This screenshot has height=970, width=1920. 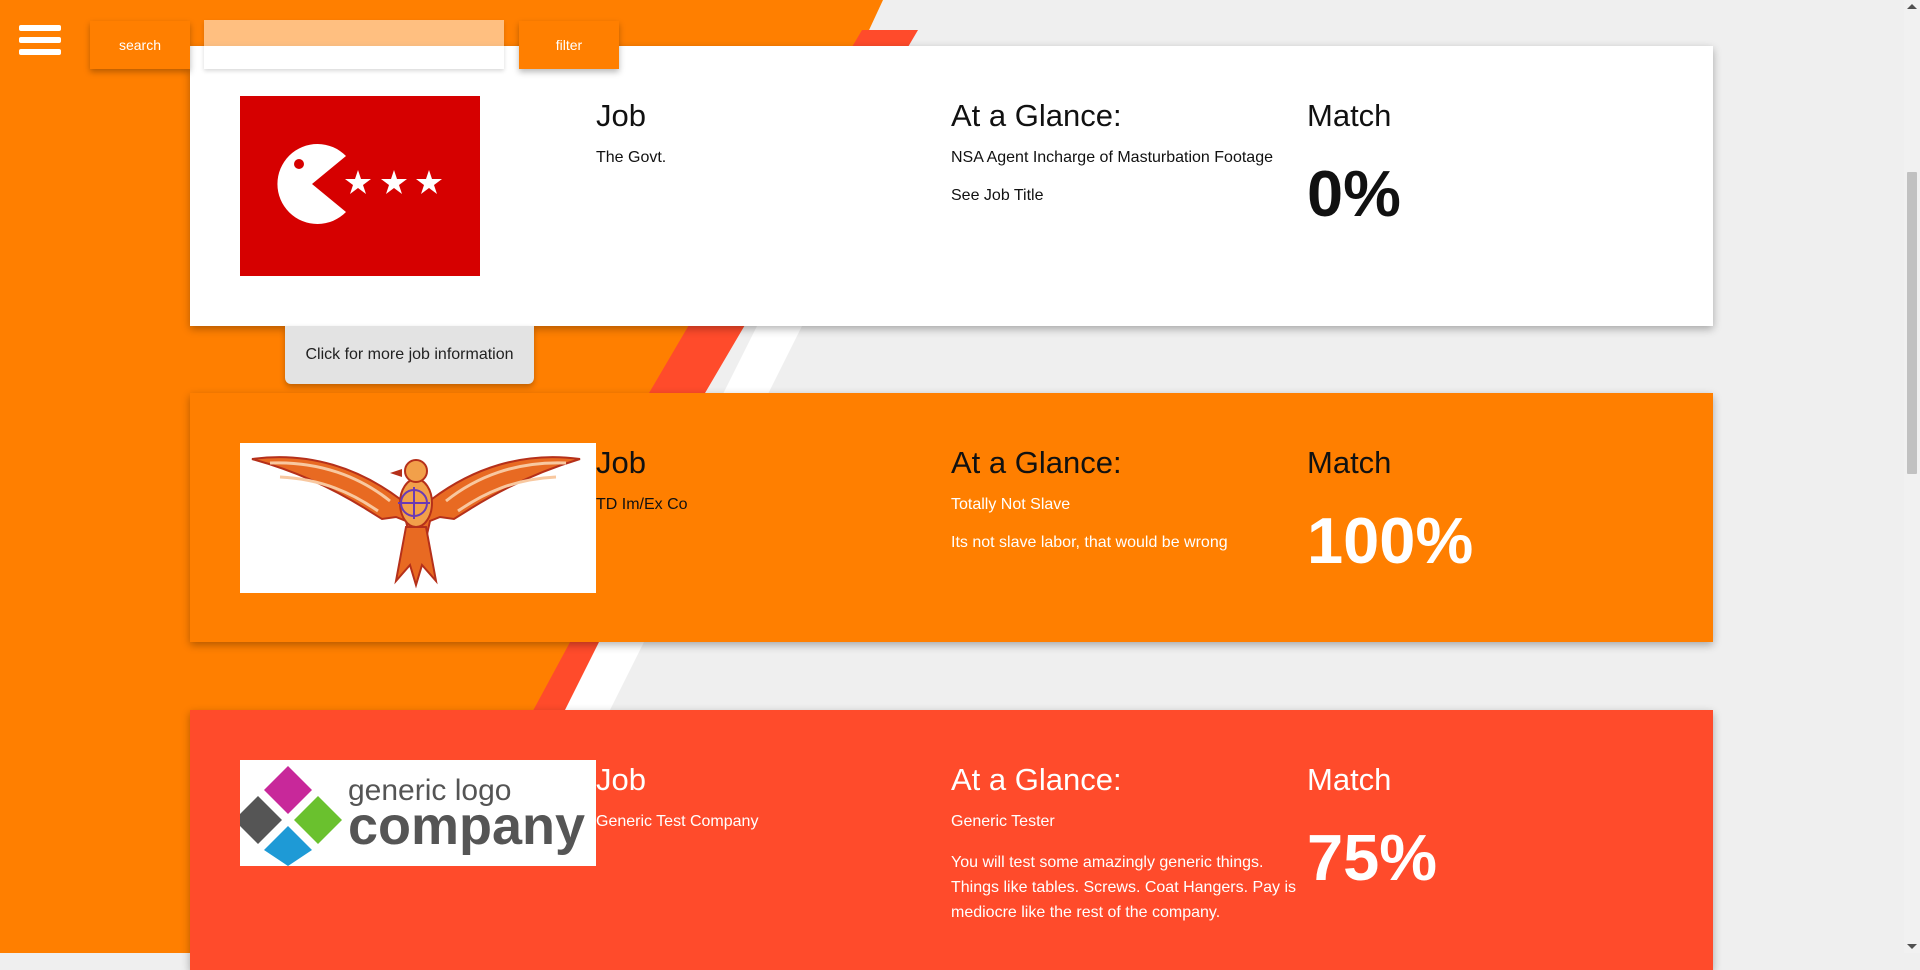 What do you see at coordinates (1011, 504) in the screenshot?
I see `job-title: Totally Not Slave` at bounding box center [1011, 504].